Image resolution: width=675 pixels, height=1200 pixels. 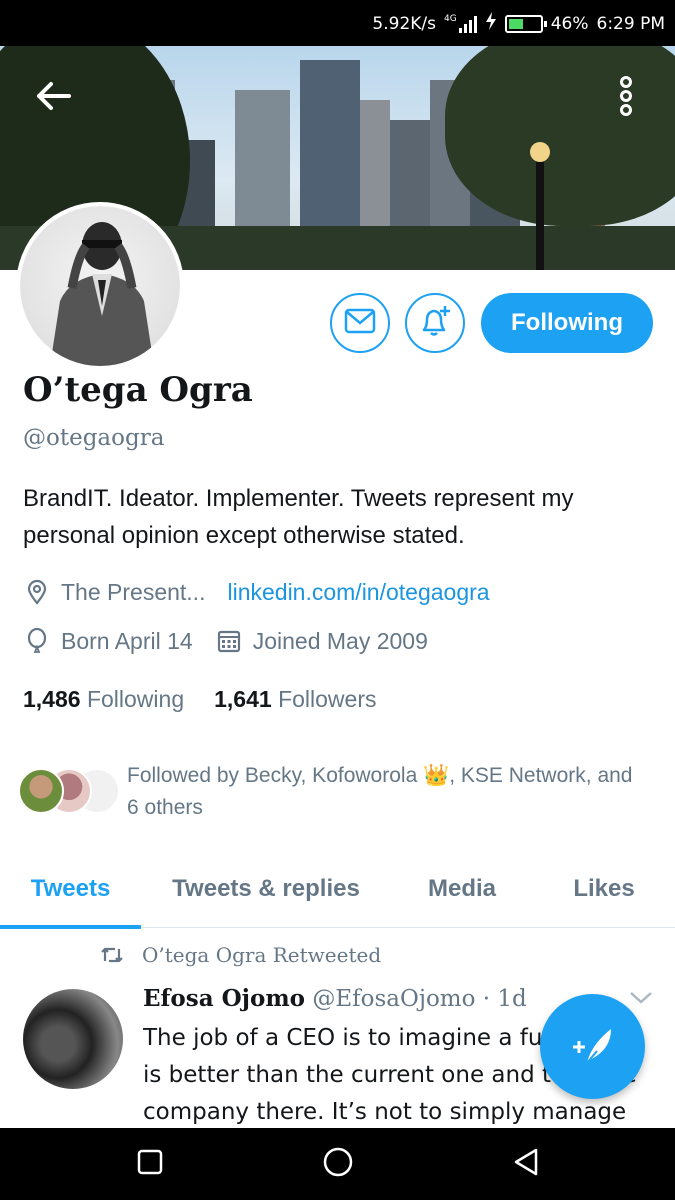 I want to click on following-button: Following, so click(x=567, y=323).